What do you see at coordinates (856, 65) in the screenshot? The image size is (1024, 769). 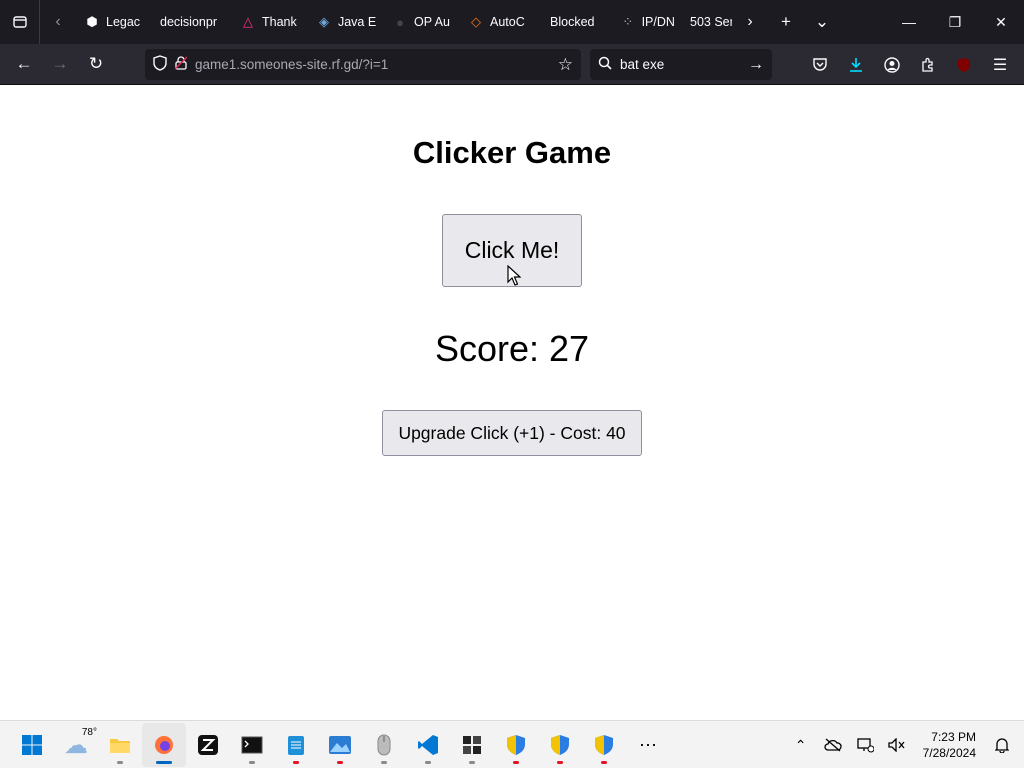 I see `download-icon` at bounding box center [856, 65].